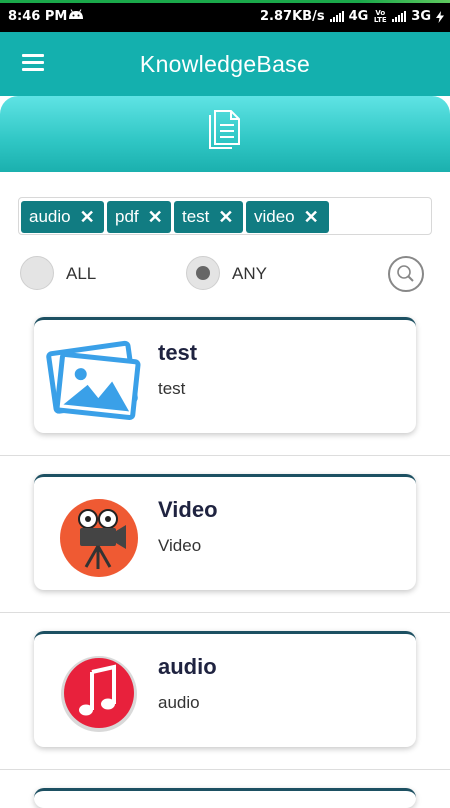 The height and width of the screenshot is (808, 450). I want to click on any-radio, so click(203, 273).